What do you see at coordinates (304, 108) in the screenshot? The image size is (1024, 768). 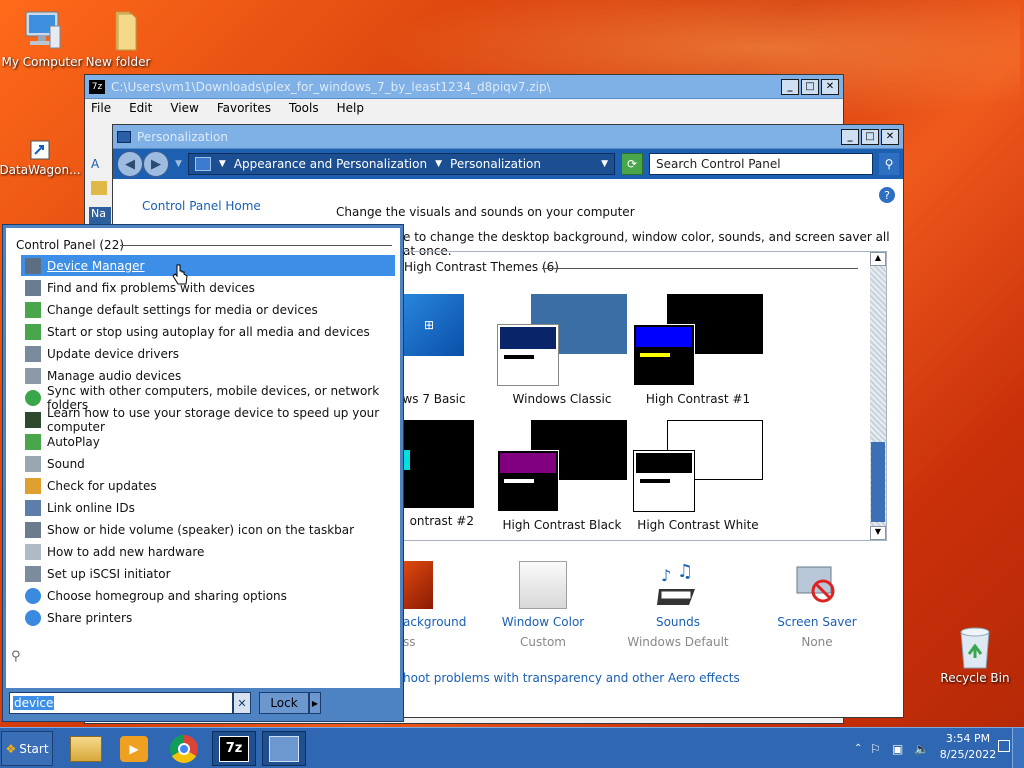 I see `menu-tools: Tools` at bounding box center [304, 108].